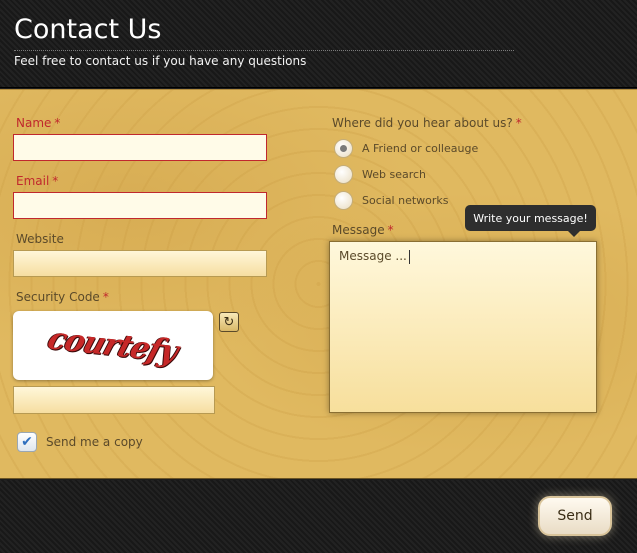 This screenshot has height=553, width=637. Describe the element at coordinates (37, 181) in the screenshot. I see `email-label: Email *` at that location.